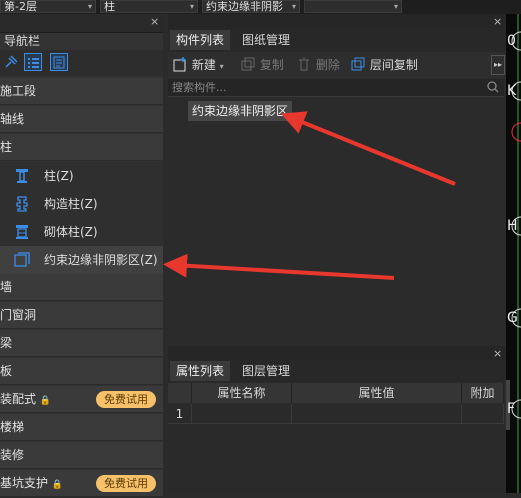  What do you see at coordinates (48, 6) in the screenshot?
I see `floor-select: 第-2层 ▾` at bounding box center [48, 6].